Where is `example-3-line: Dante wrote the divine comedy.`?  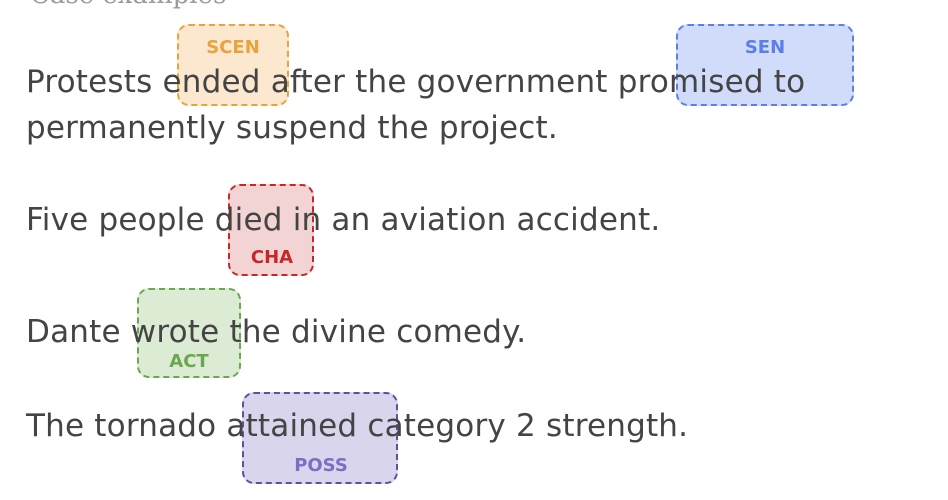 example-3-line: Dante wrote the divine comedy. is located at coordinates (276, 332).